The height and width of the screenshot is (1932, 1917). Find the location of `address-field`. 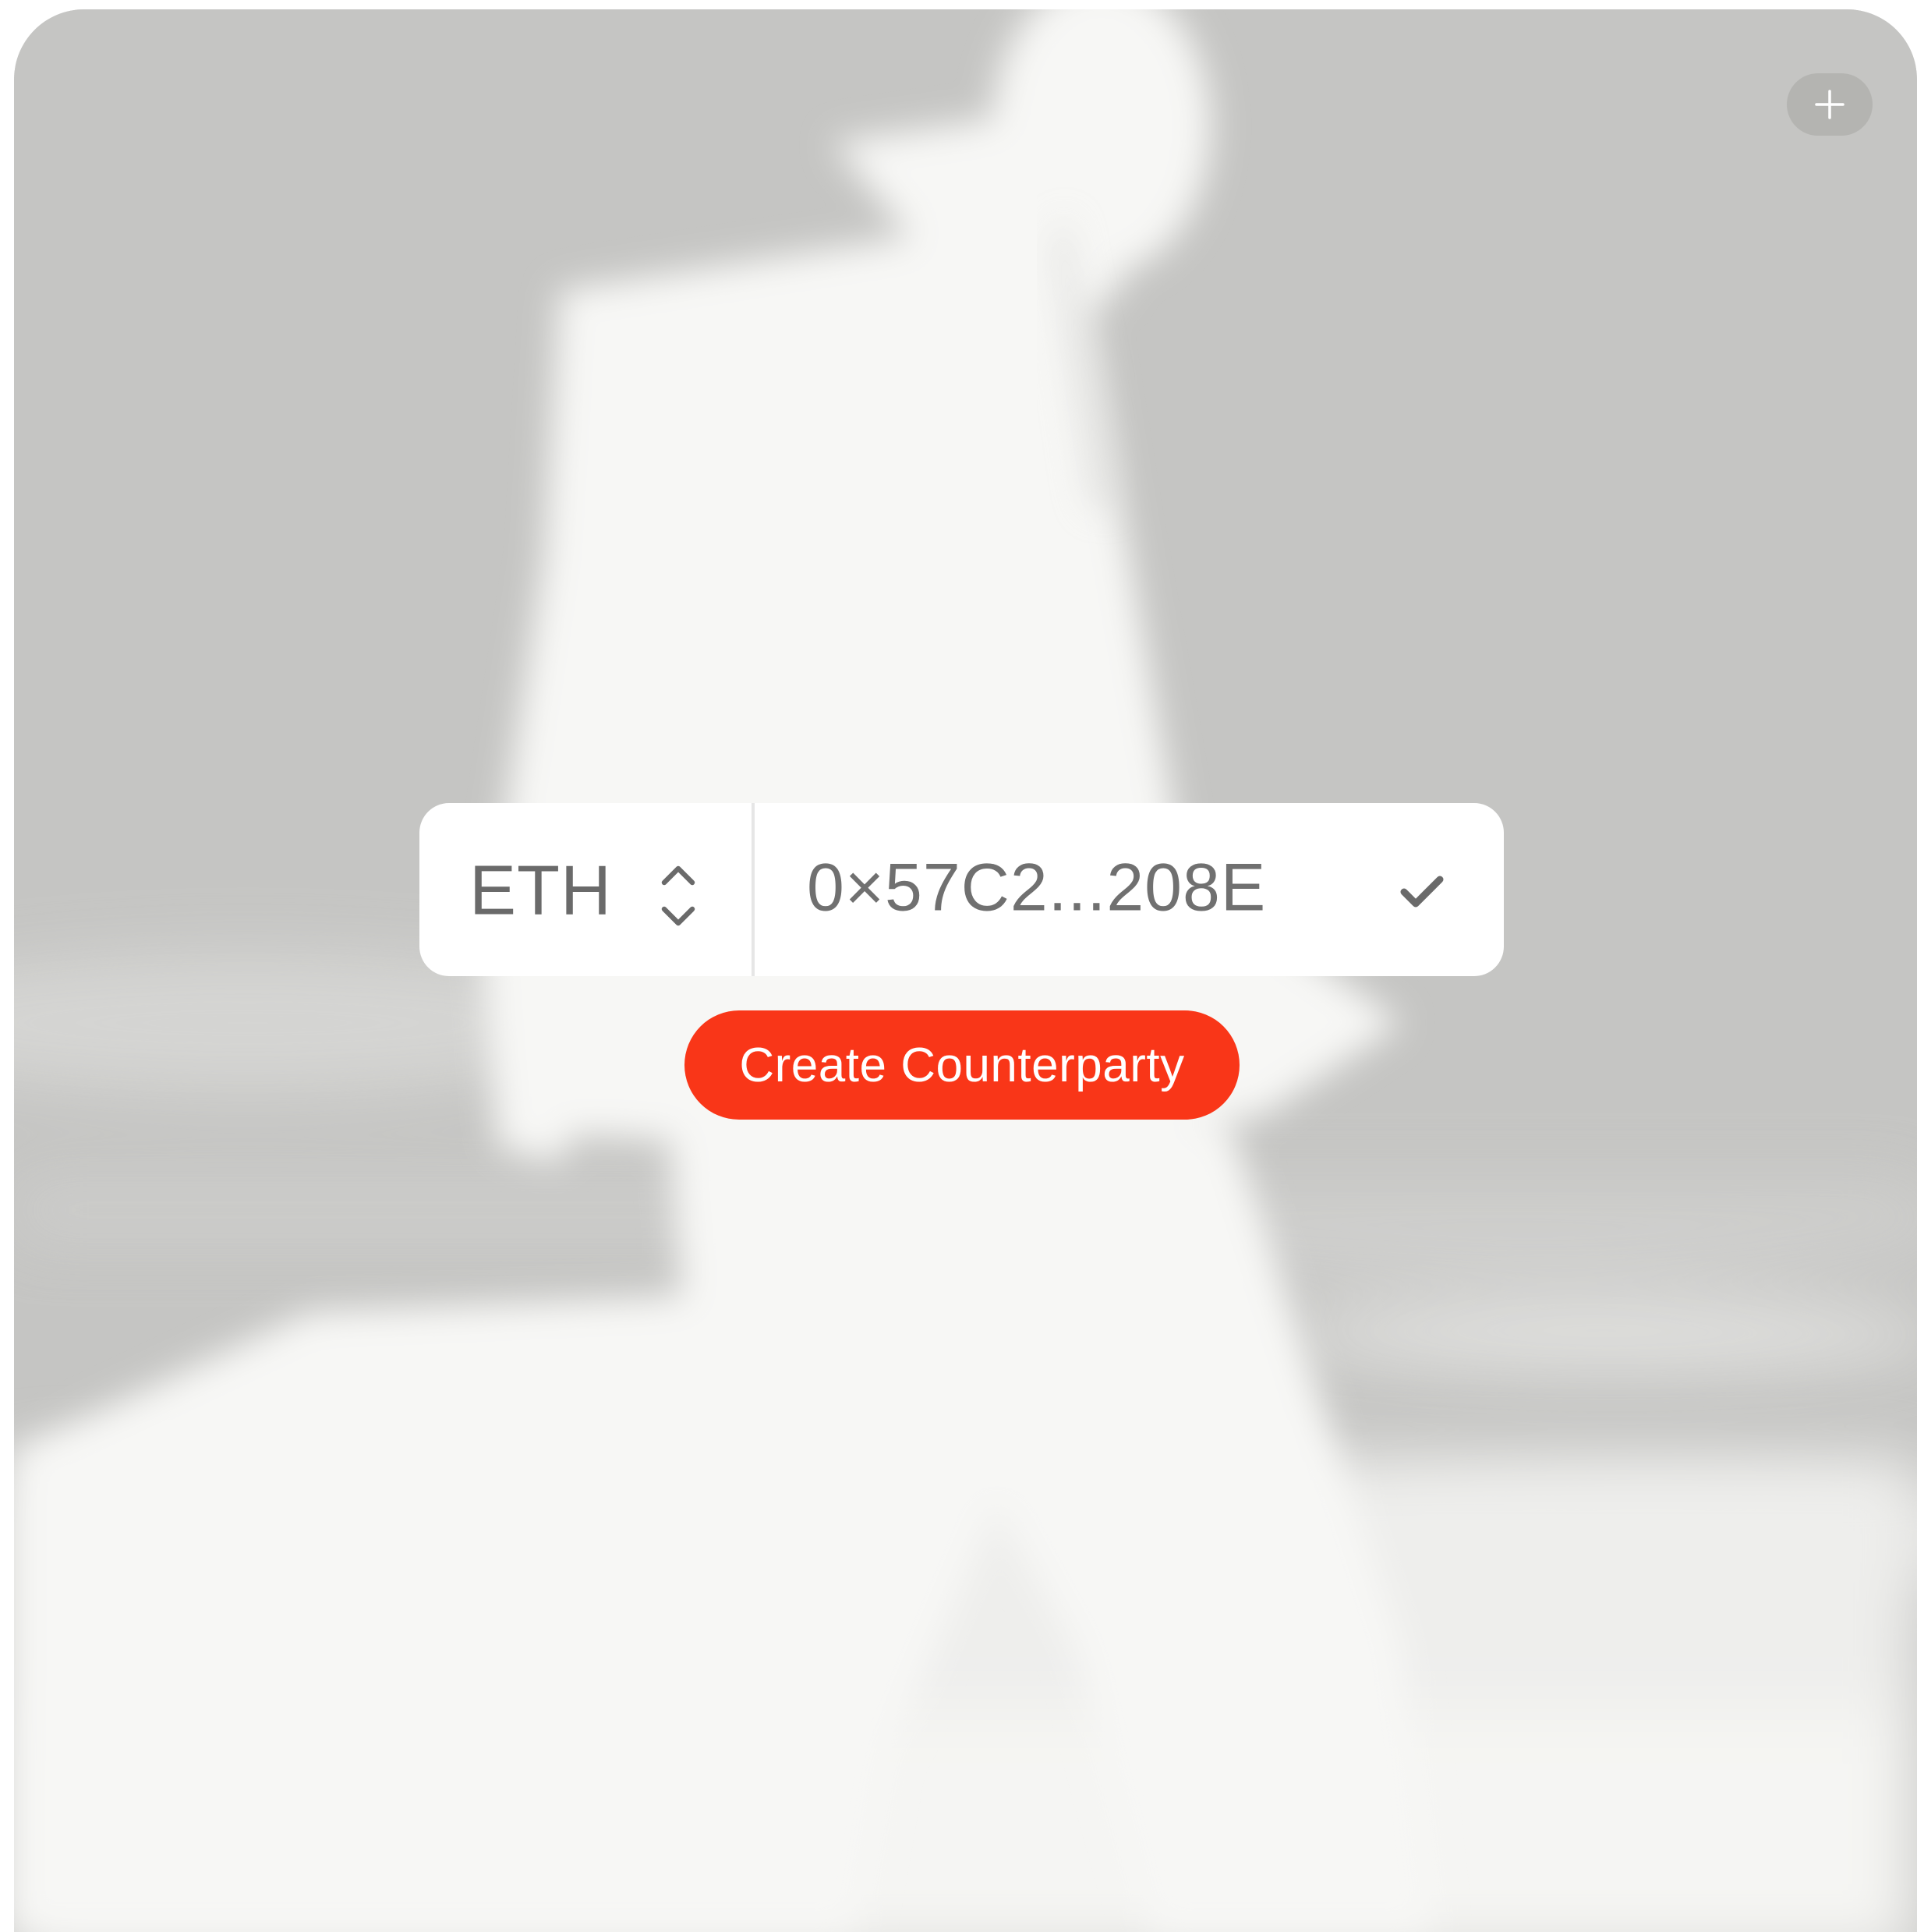

address-field is located at coordinates (1129, 889).